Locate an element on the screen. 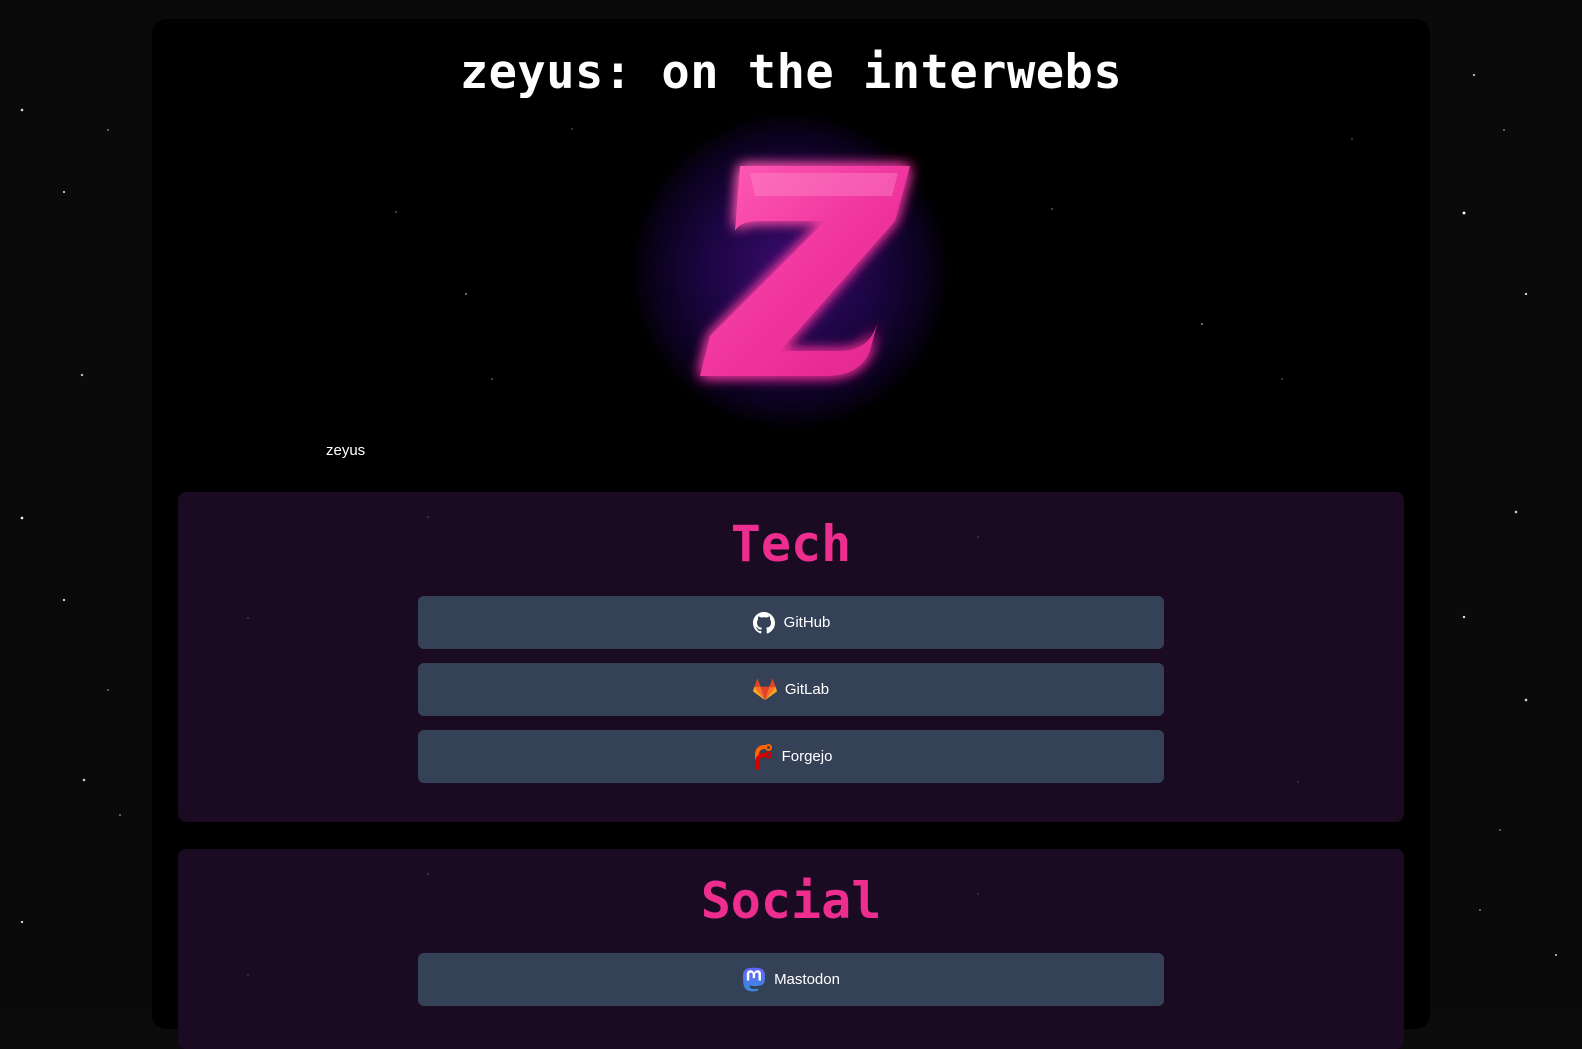 The image size is (1582, 1049). gitlab-icon is located at coordinates (764, 690).